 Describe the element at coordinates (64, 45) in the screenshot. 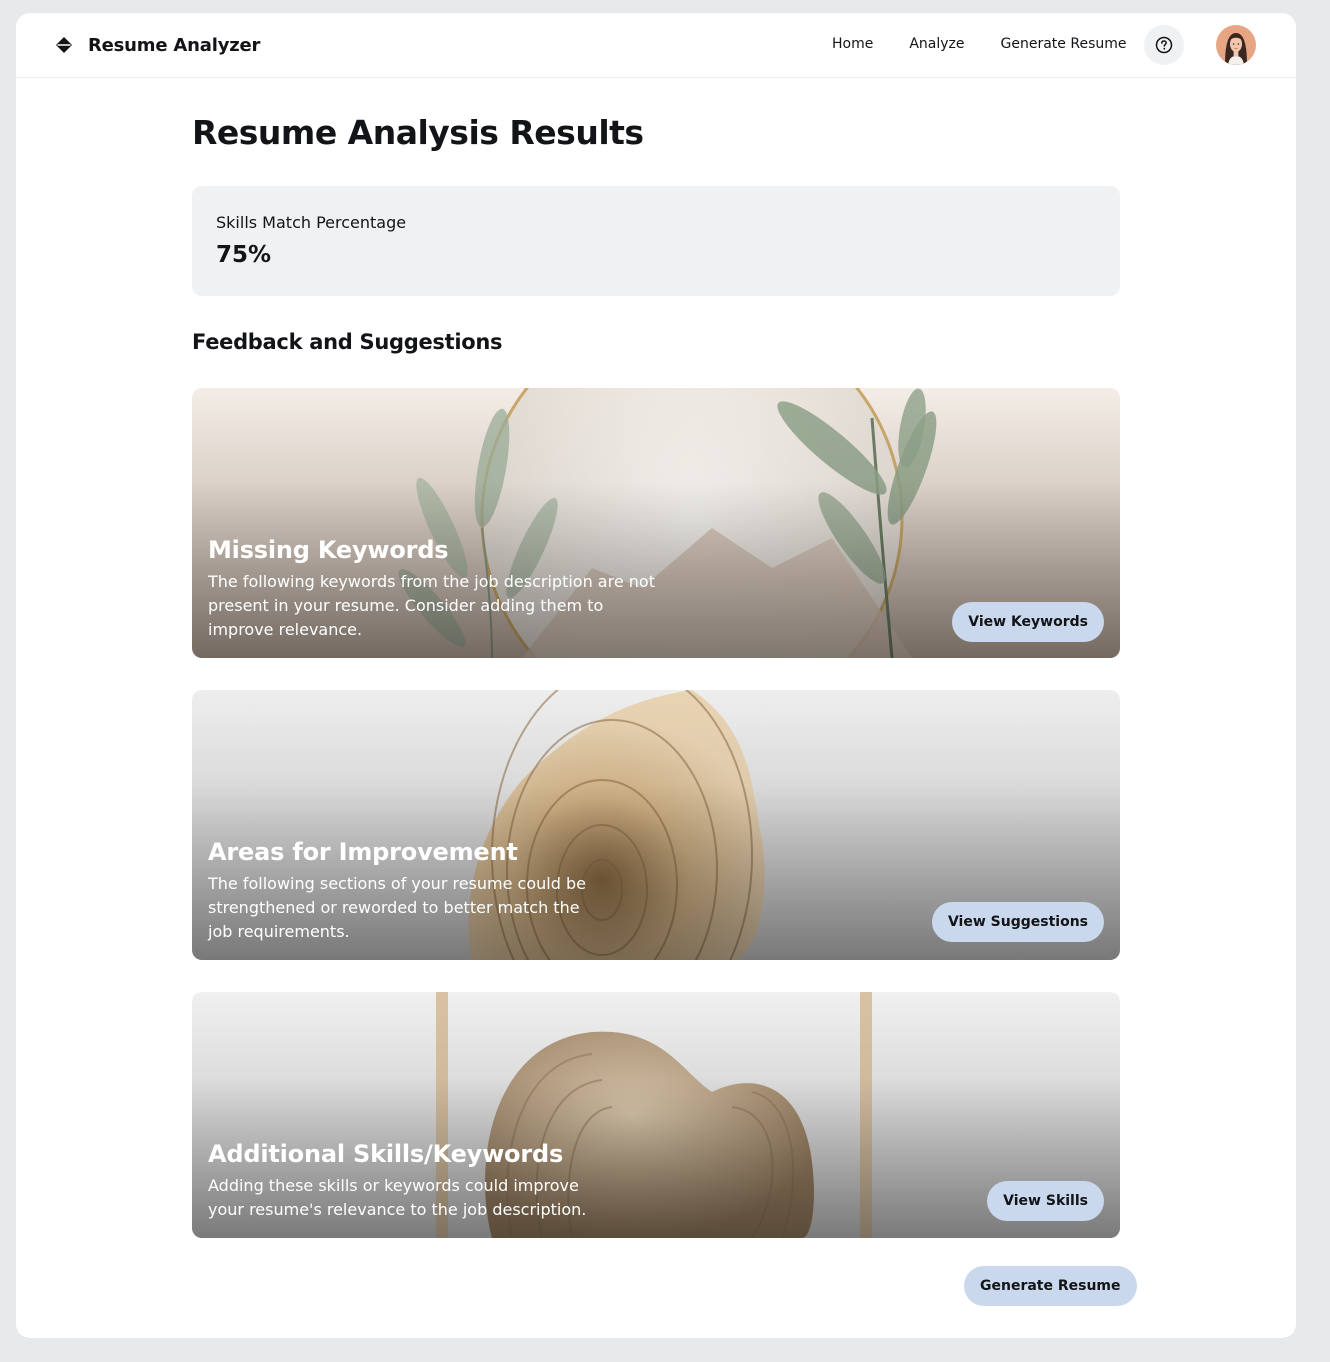

I see `diamond-logo-icon` at that location.